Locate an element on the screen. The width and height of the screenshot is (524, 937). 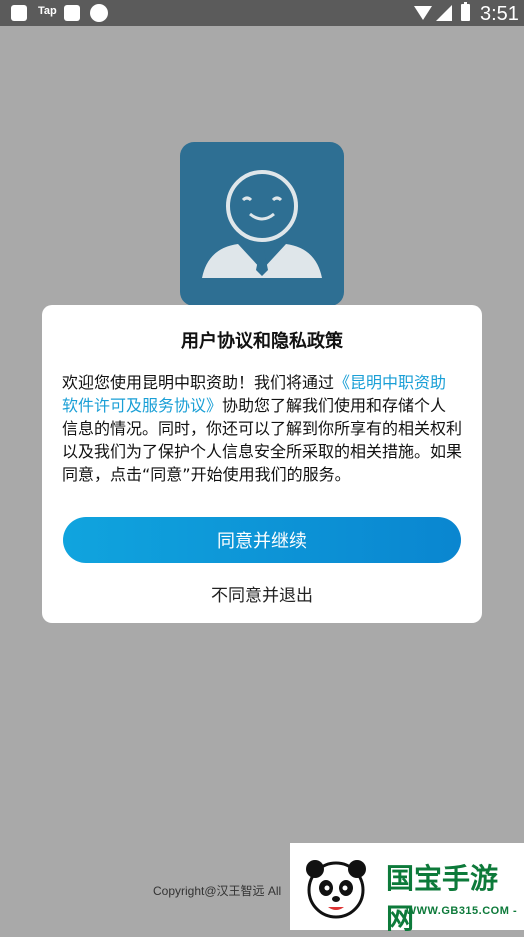
wifi-icon is located at coordinates (423, 13).